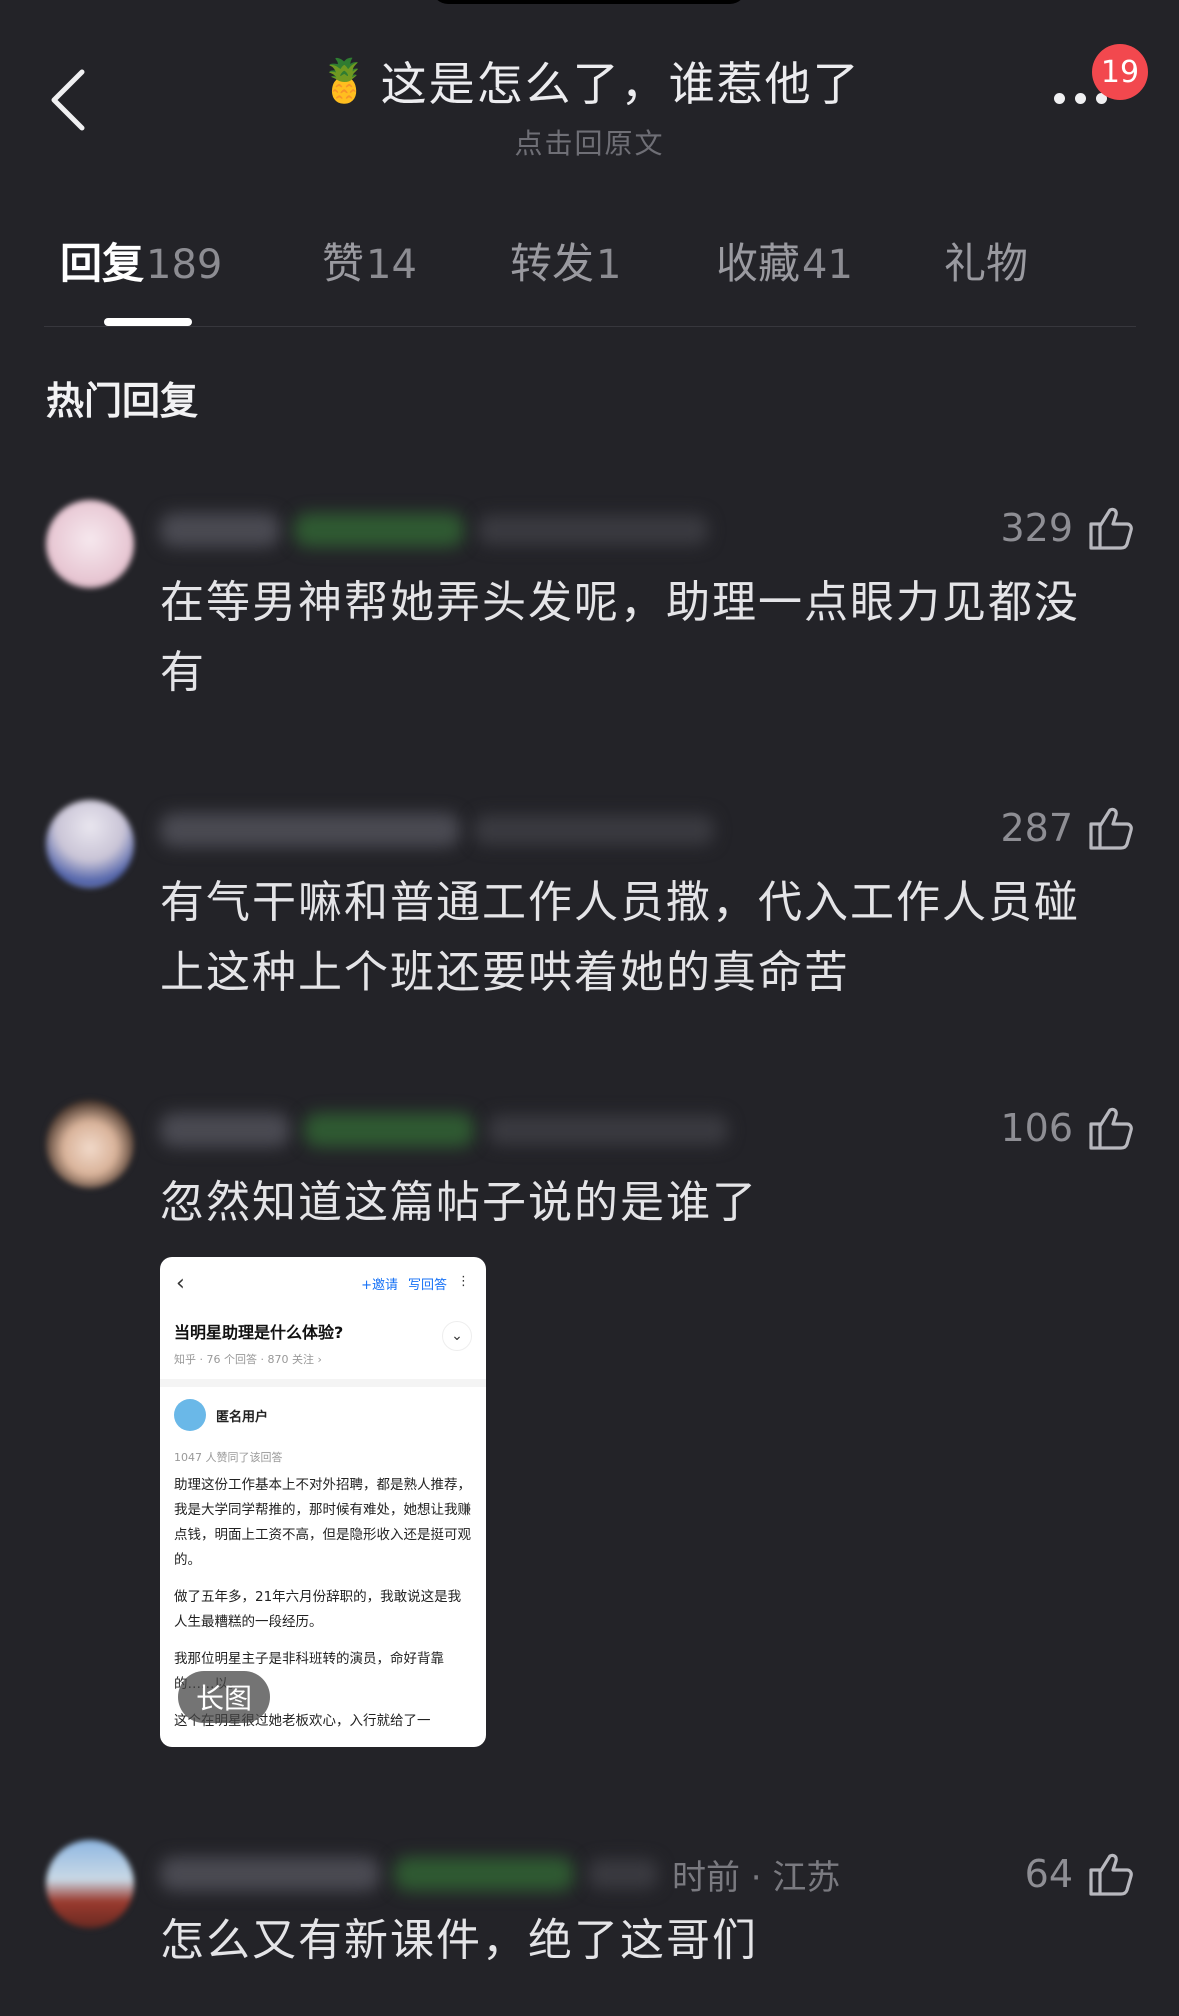  Describe the element at coordinates (756, 1877) in the screenshot. I see `comment-meta: 时前 · 江苏` at that location.